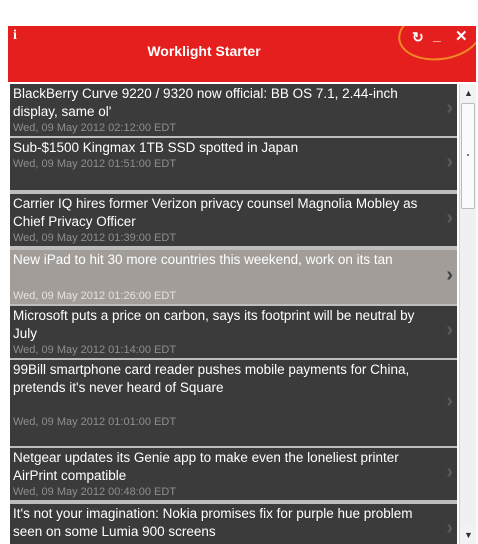 Image resolution: width=478 pixels, height=544 pixels. Describe the element at coordinates (204, 51) in the screenshot. I see `app-title: Worklight Starter` at that location.